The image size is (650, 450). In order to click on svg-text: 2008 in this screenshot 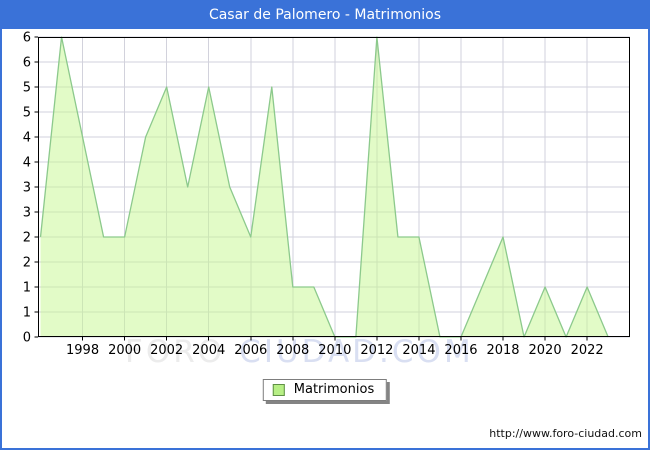, I will do `click(292, 350)`.